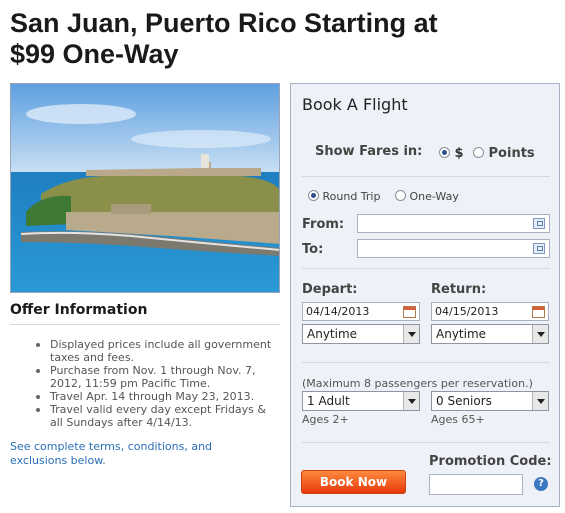 This screenshot has width=565, height=513. Describe the element at coordinates (453, 248) in the screenshot. I see `to-input` at that location.